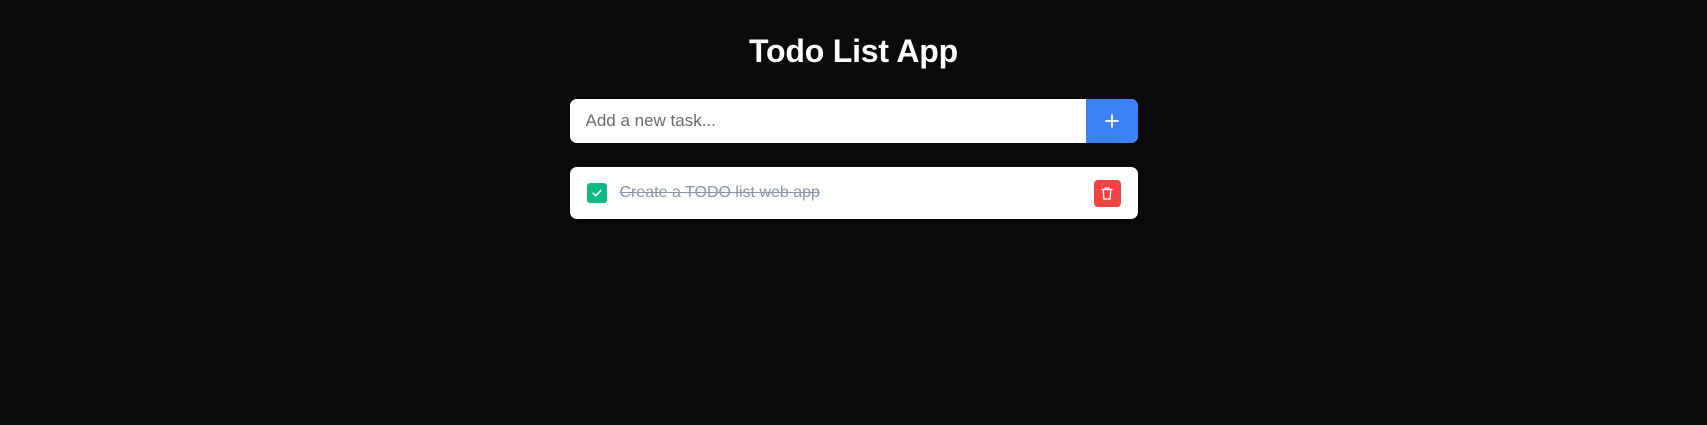  What do you see at coordinates (827, 121) in the screenshot?
I see `new-task-input` at bounding box center [827, 121].